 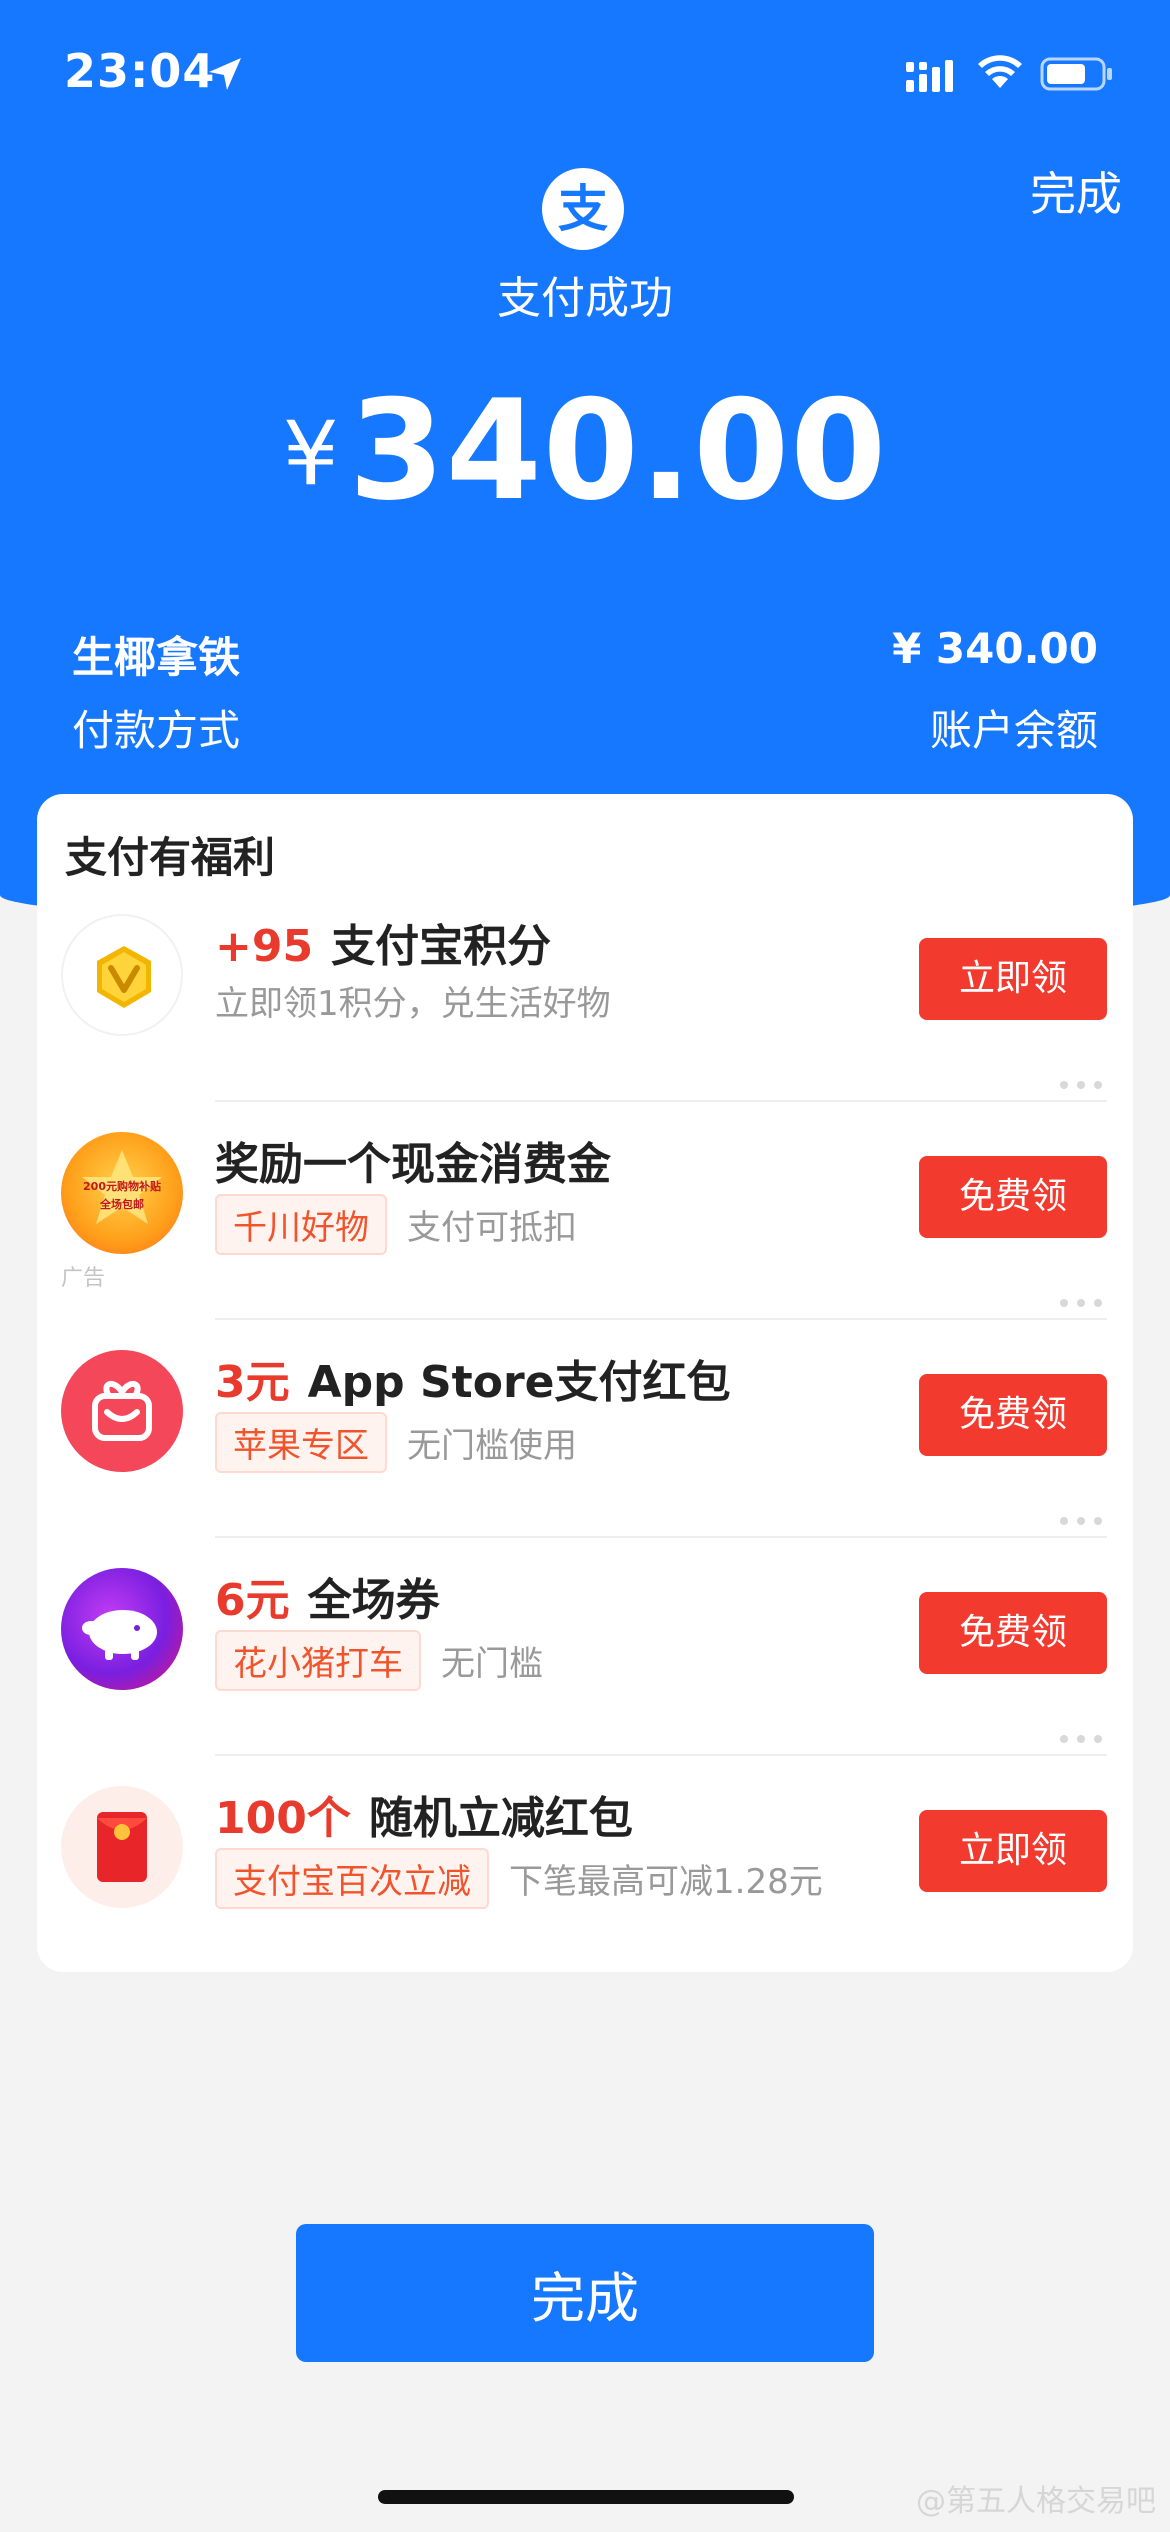 What do you see at coordinates (413, 1004) in the screenshot?
I see `offer-description: 立即领1积分，兑生活好物` at bounding box center [413, 1004].